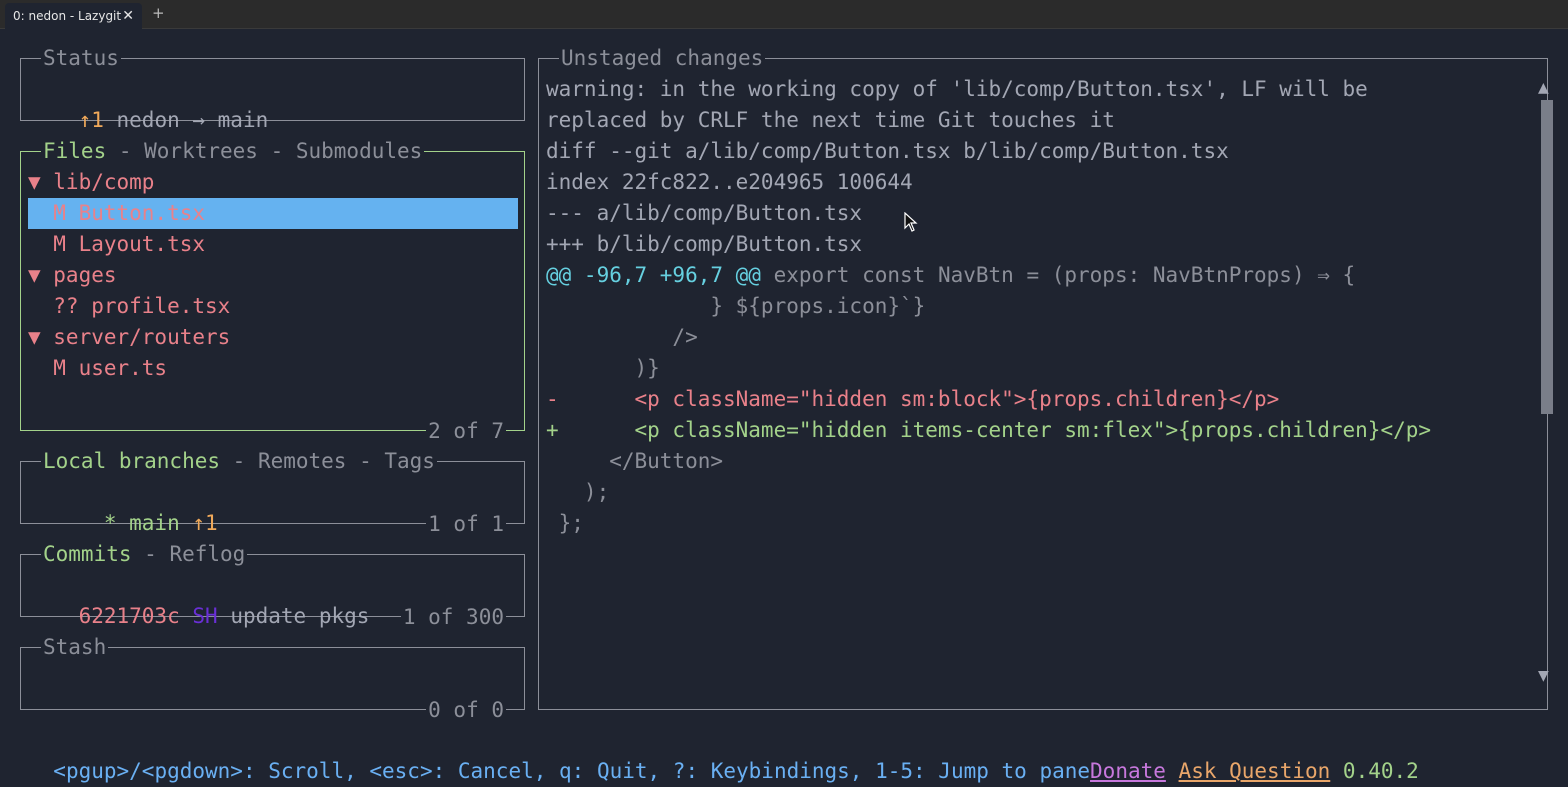 The height and width of the screenshot is (787, 1568). Describe the element at coordinates (131, 461) in the screenshot. I see `tab-local-branches: Local branches` at that location.